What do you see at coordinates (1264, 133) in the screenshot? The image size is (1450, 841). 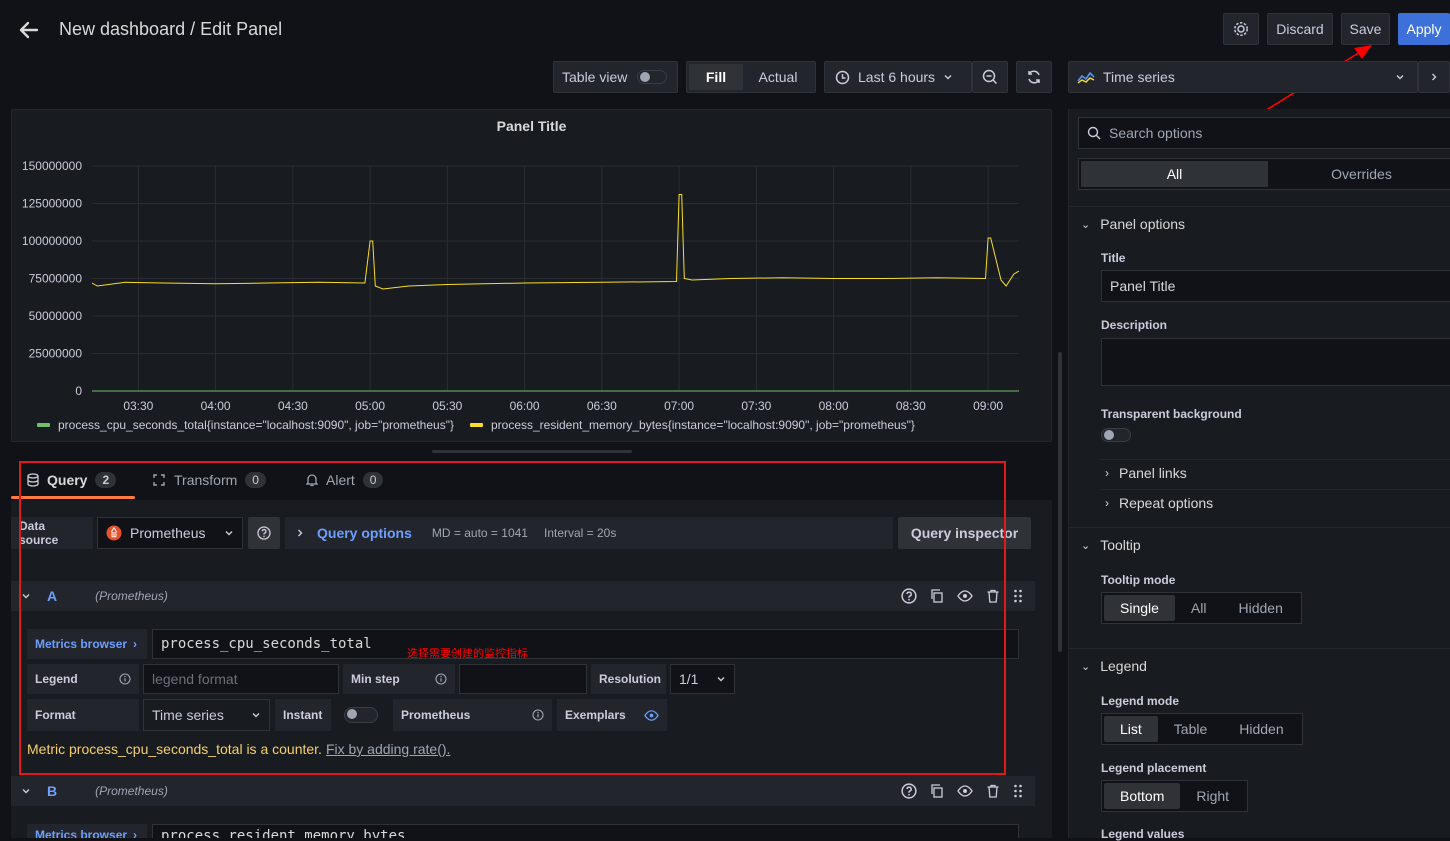 I see `search-options-input: Search options` at bounding box center [1264, 133].